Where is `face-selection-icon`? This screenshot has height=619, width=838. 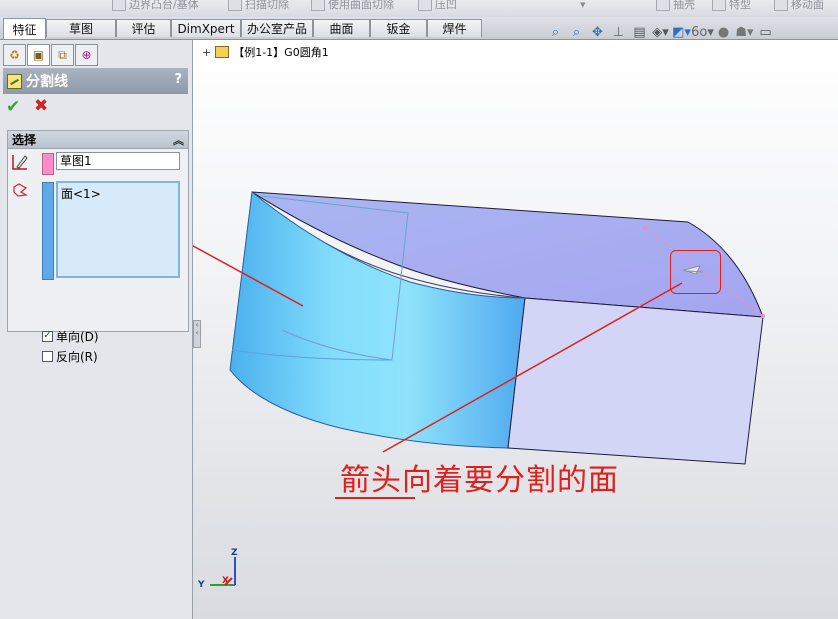
face-selection-icon is located at coordinates (20, 190).